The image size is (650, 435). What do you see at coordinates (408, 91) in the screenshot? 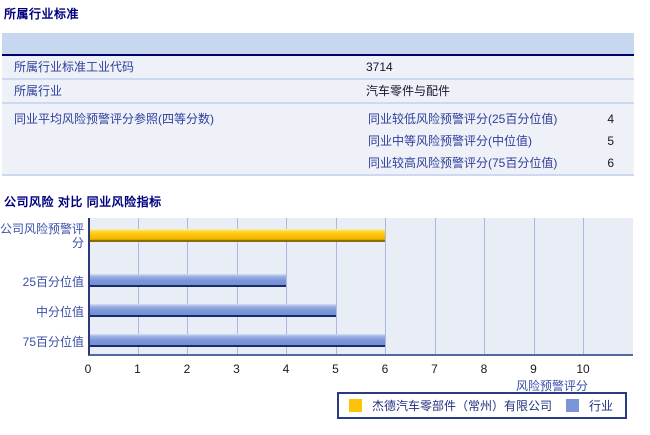
I see `row-value: 汽车零件与配件` at bounding box center [408, 91].